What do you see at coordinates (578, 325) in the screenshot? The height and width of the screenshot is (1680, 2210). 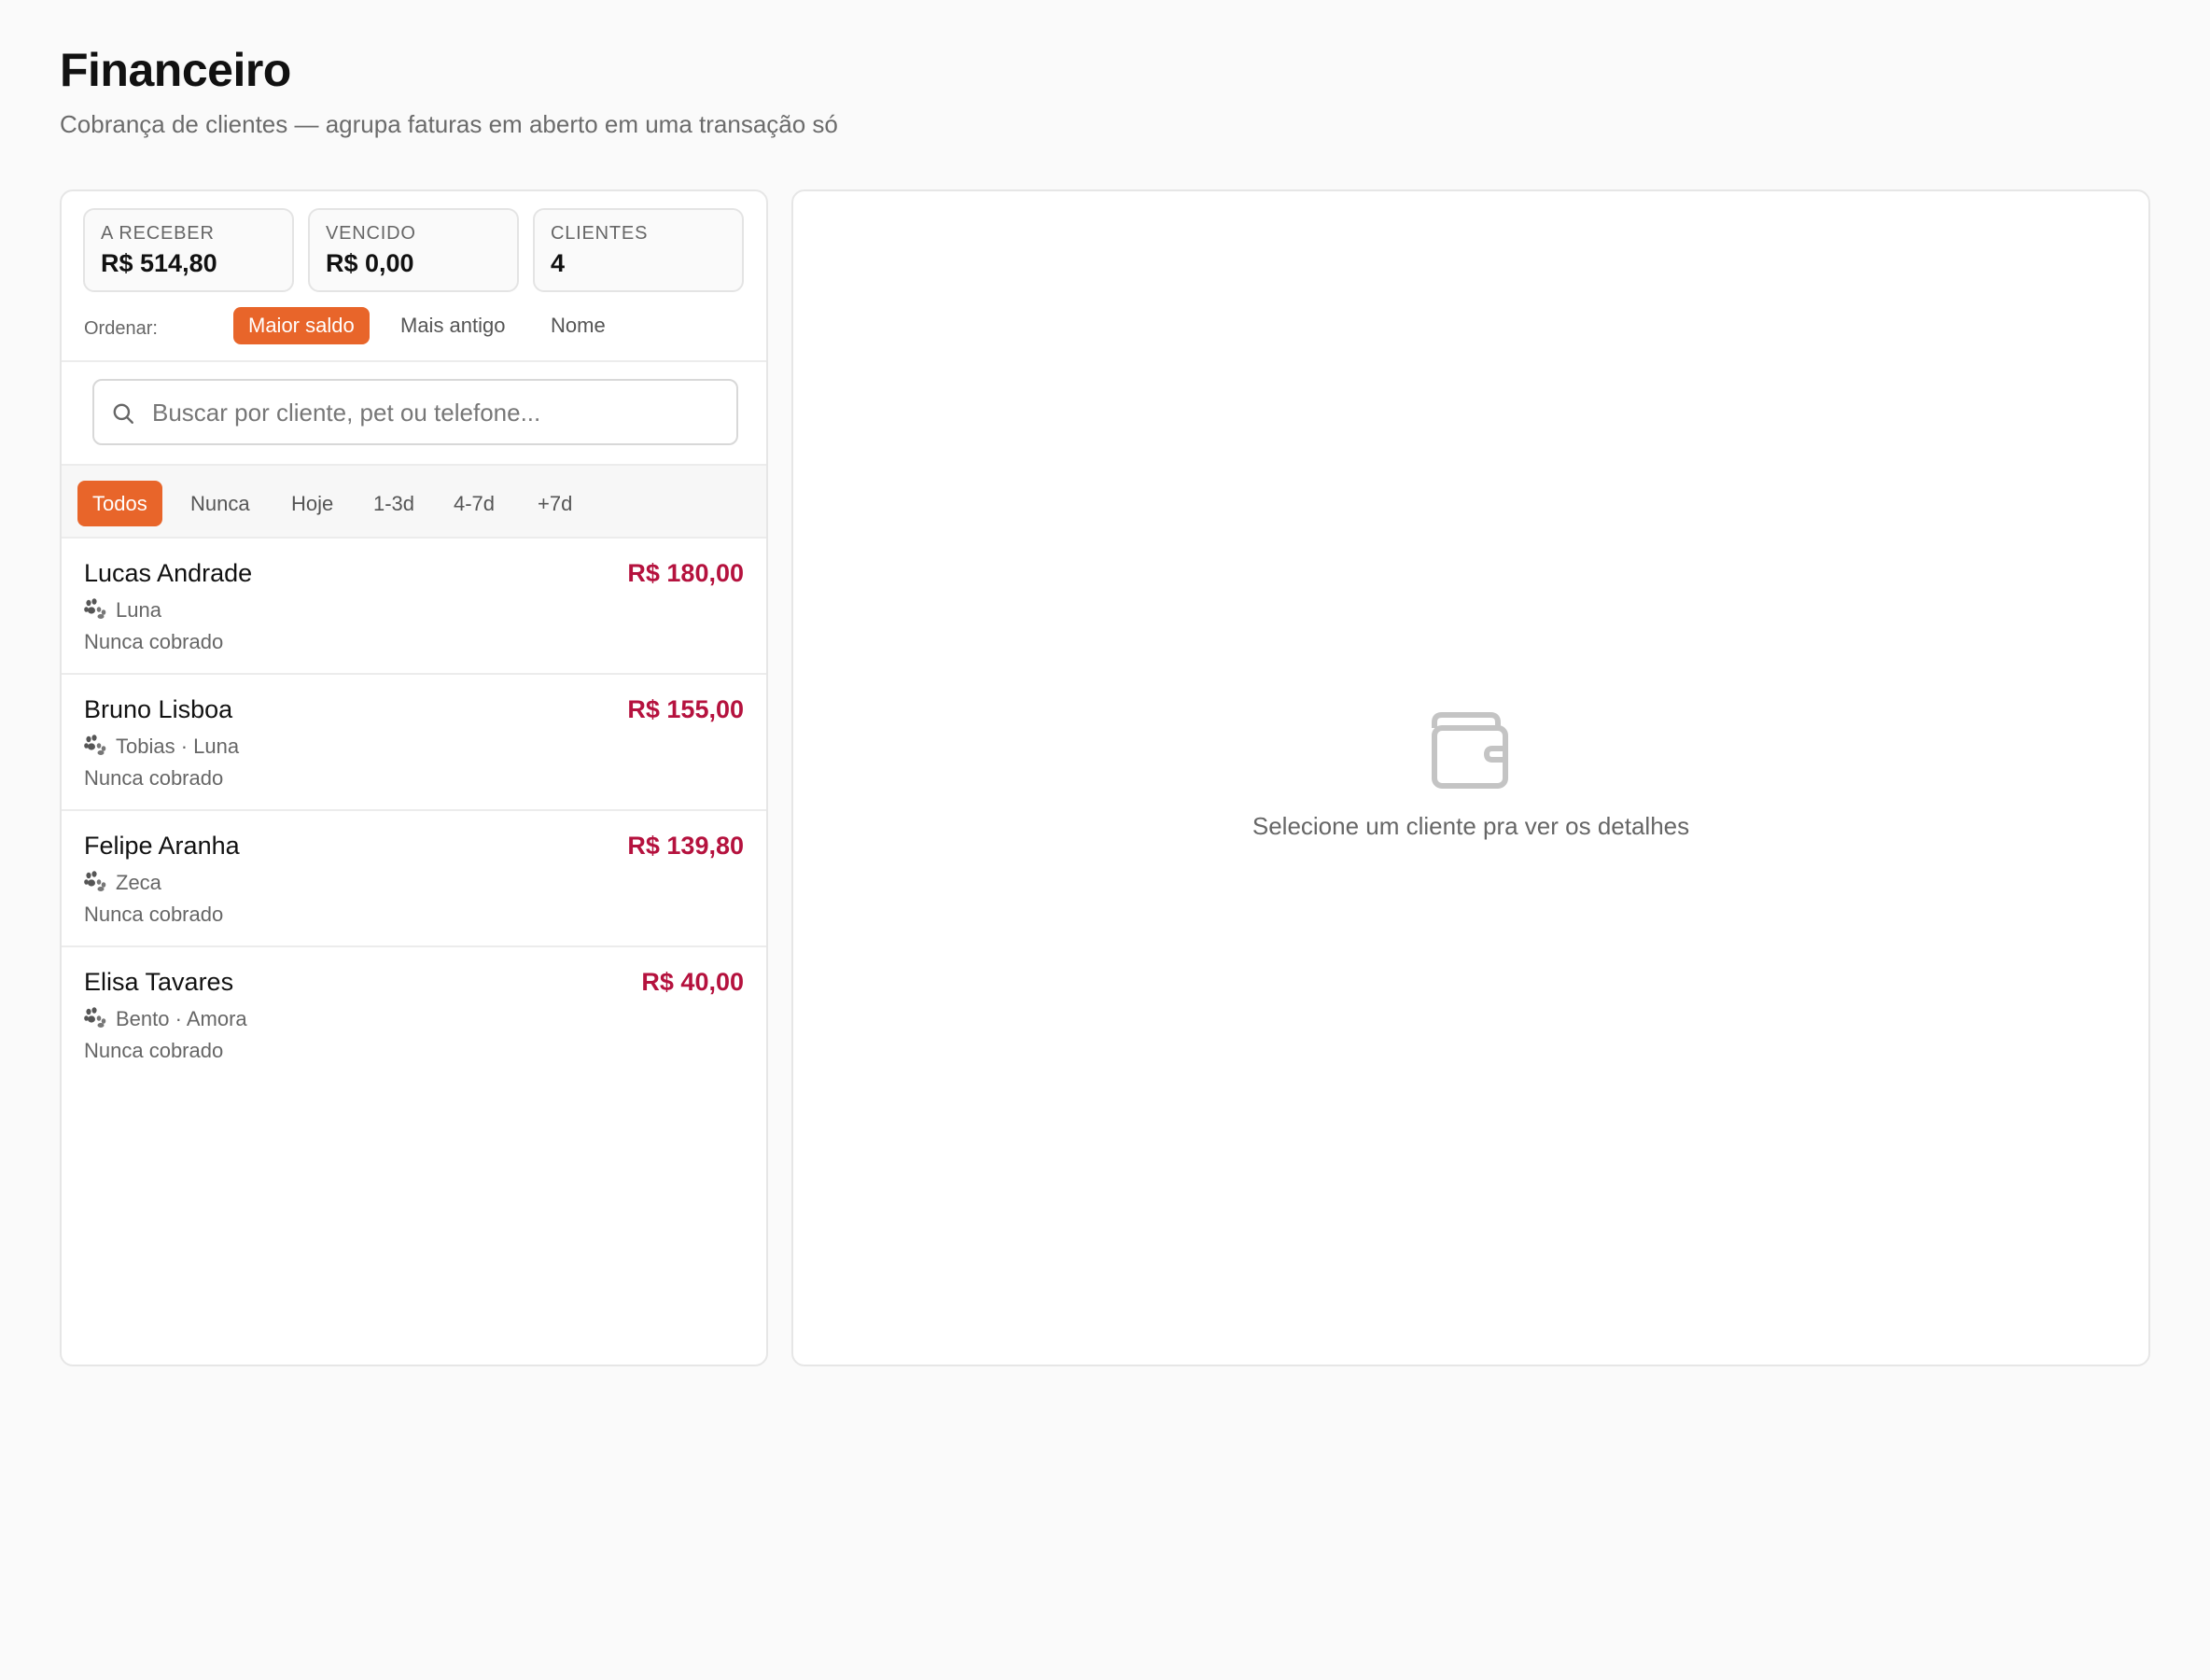 I see `sort-button-nome: Nome` at bounding box center [578, 325].